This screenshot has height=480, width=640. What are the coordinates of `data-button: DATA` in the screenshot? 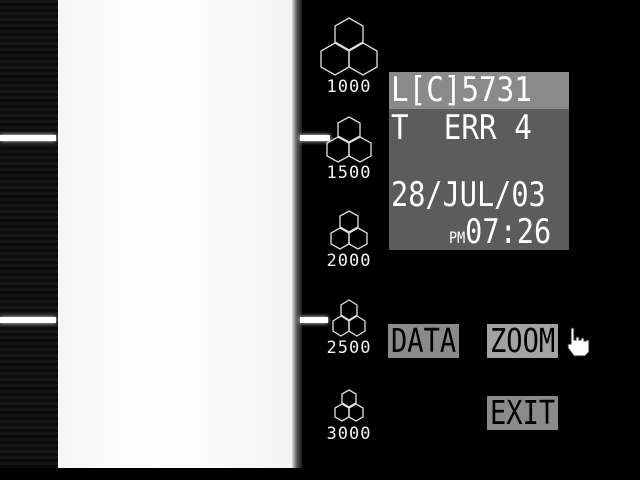 It's located at (424, 340).